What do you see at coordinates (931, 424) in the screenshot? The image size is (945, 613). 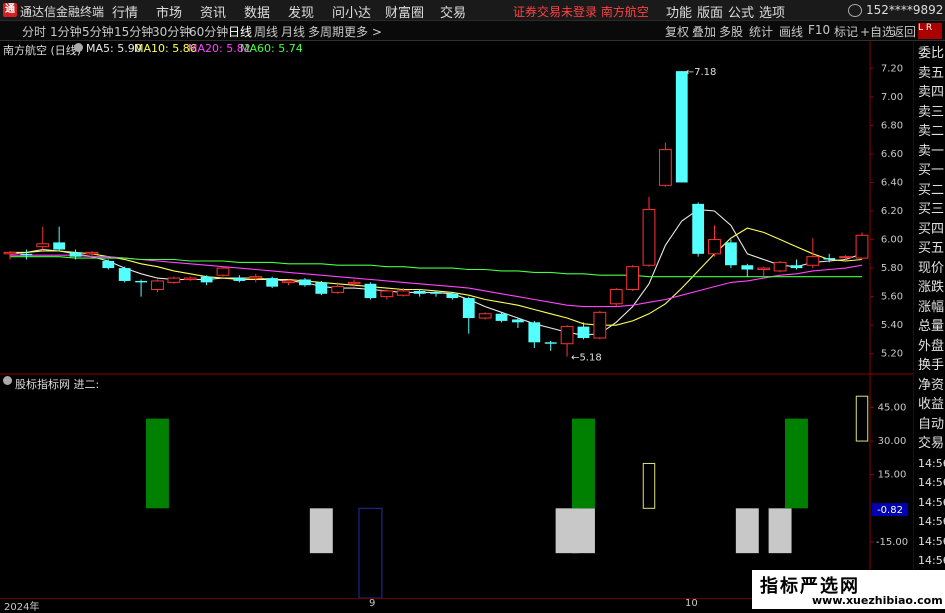 I see `quote-label: 自动` at bounding box center [931, 424].